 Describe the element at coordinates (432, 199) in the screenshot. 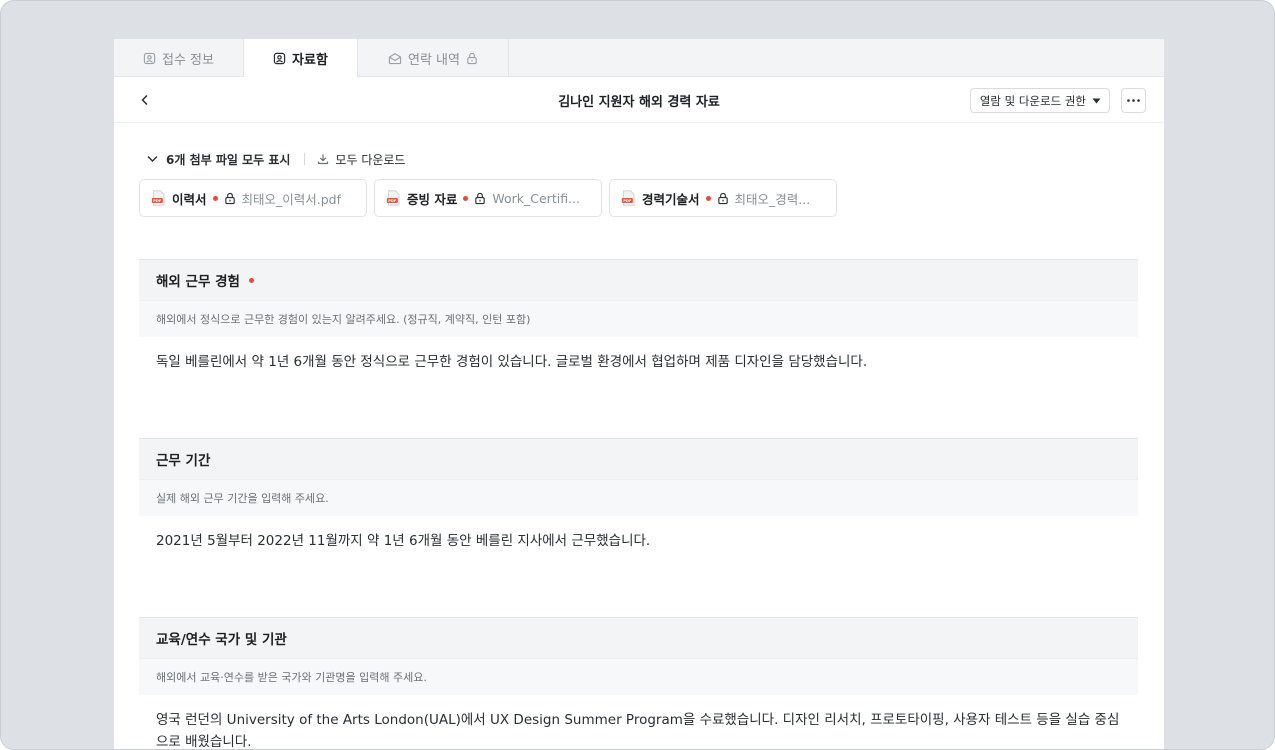

I see `attachment-name: 증빙 자료` at that location.